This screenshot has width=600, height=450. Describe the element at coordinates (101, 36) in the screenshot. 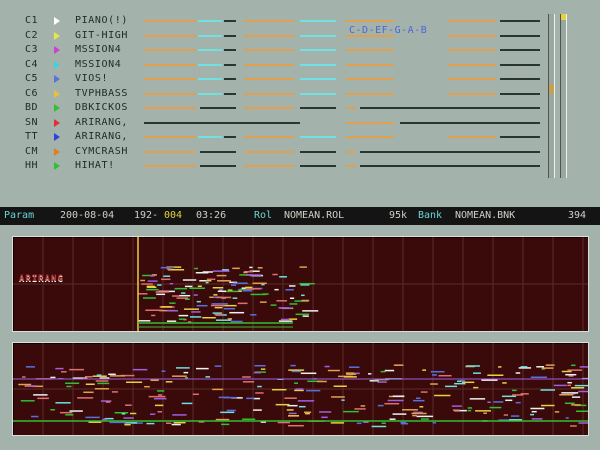

I see `instrument-name: GIT-HIGH` at that location.